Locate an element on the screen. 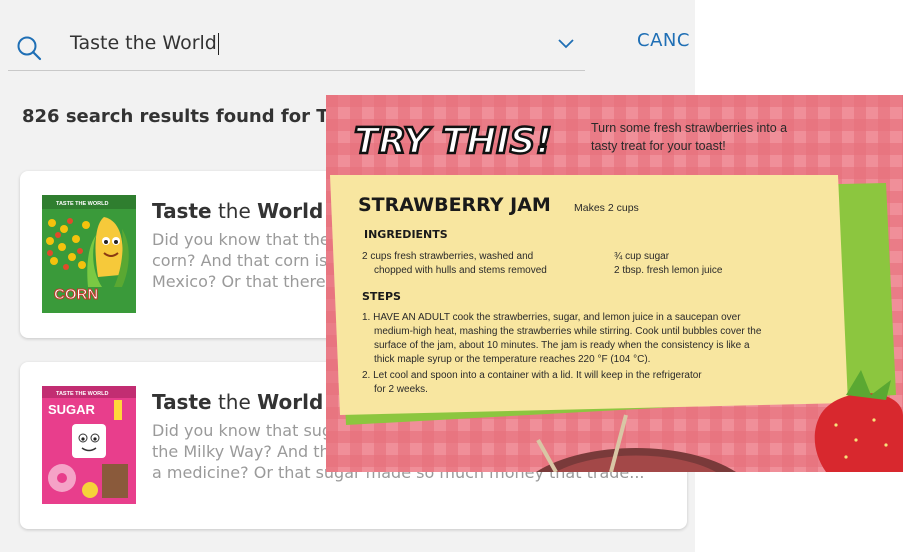 The width and height of the screenshot is (903, 552). search-bar: Taste the World is located at coordinates (296, 45).